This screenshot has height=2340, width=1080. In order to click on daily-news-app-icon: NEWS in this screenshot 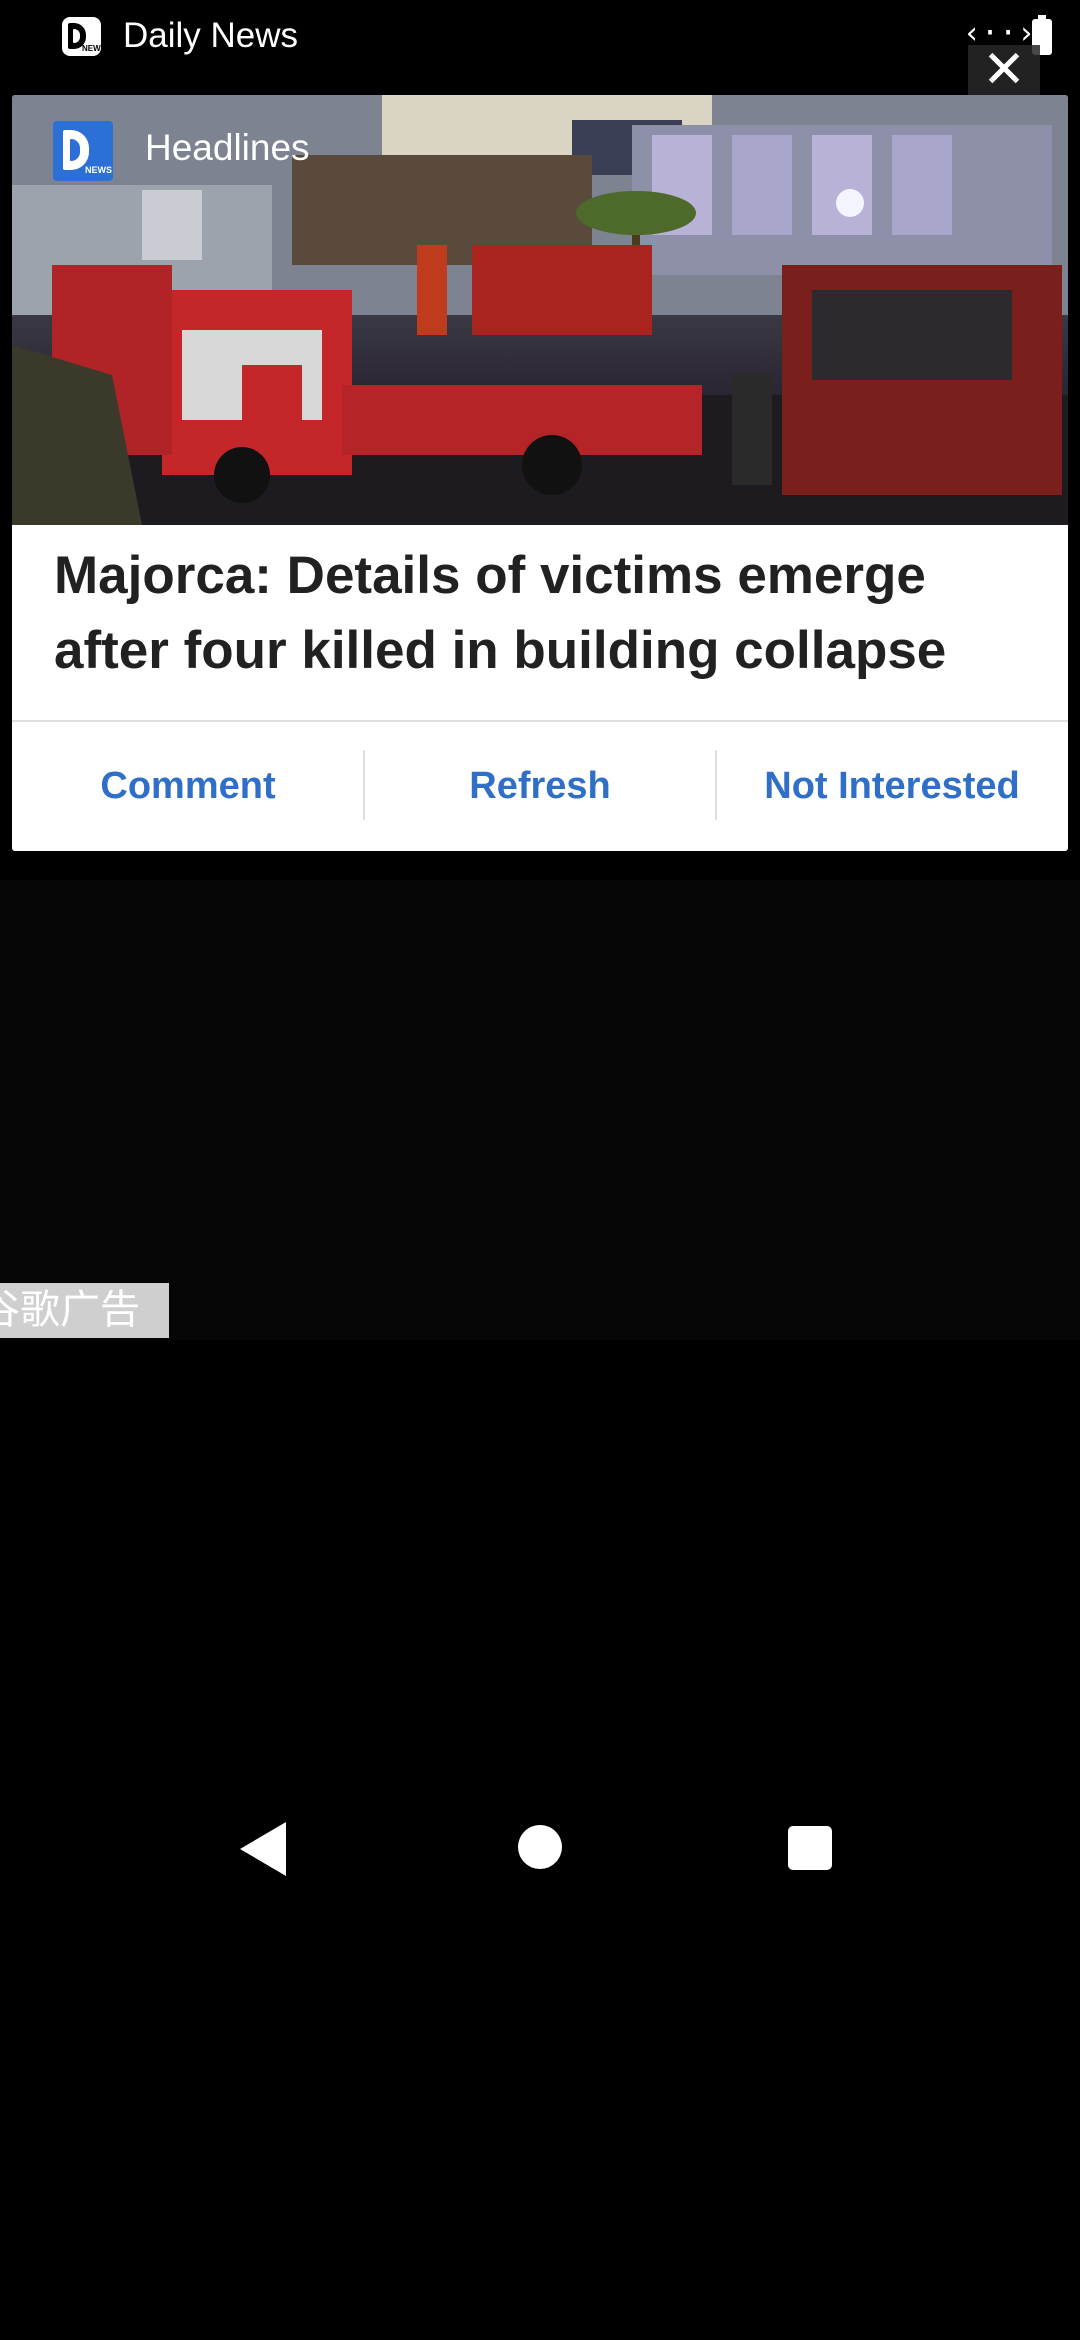, I will do `click(84, 36)`.